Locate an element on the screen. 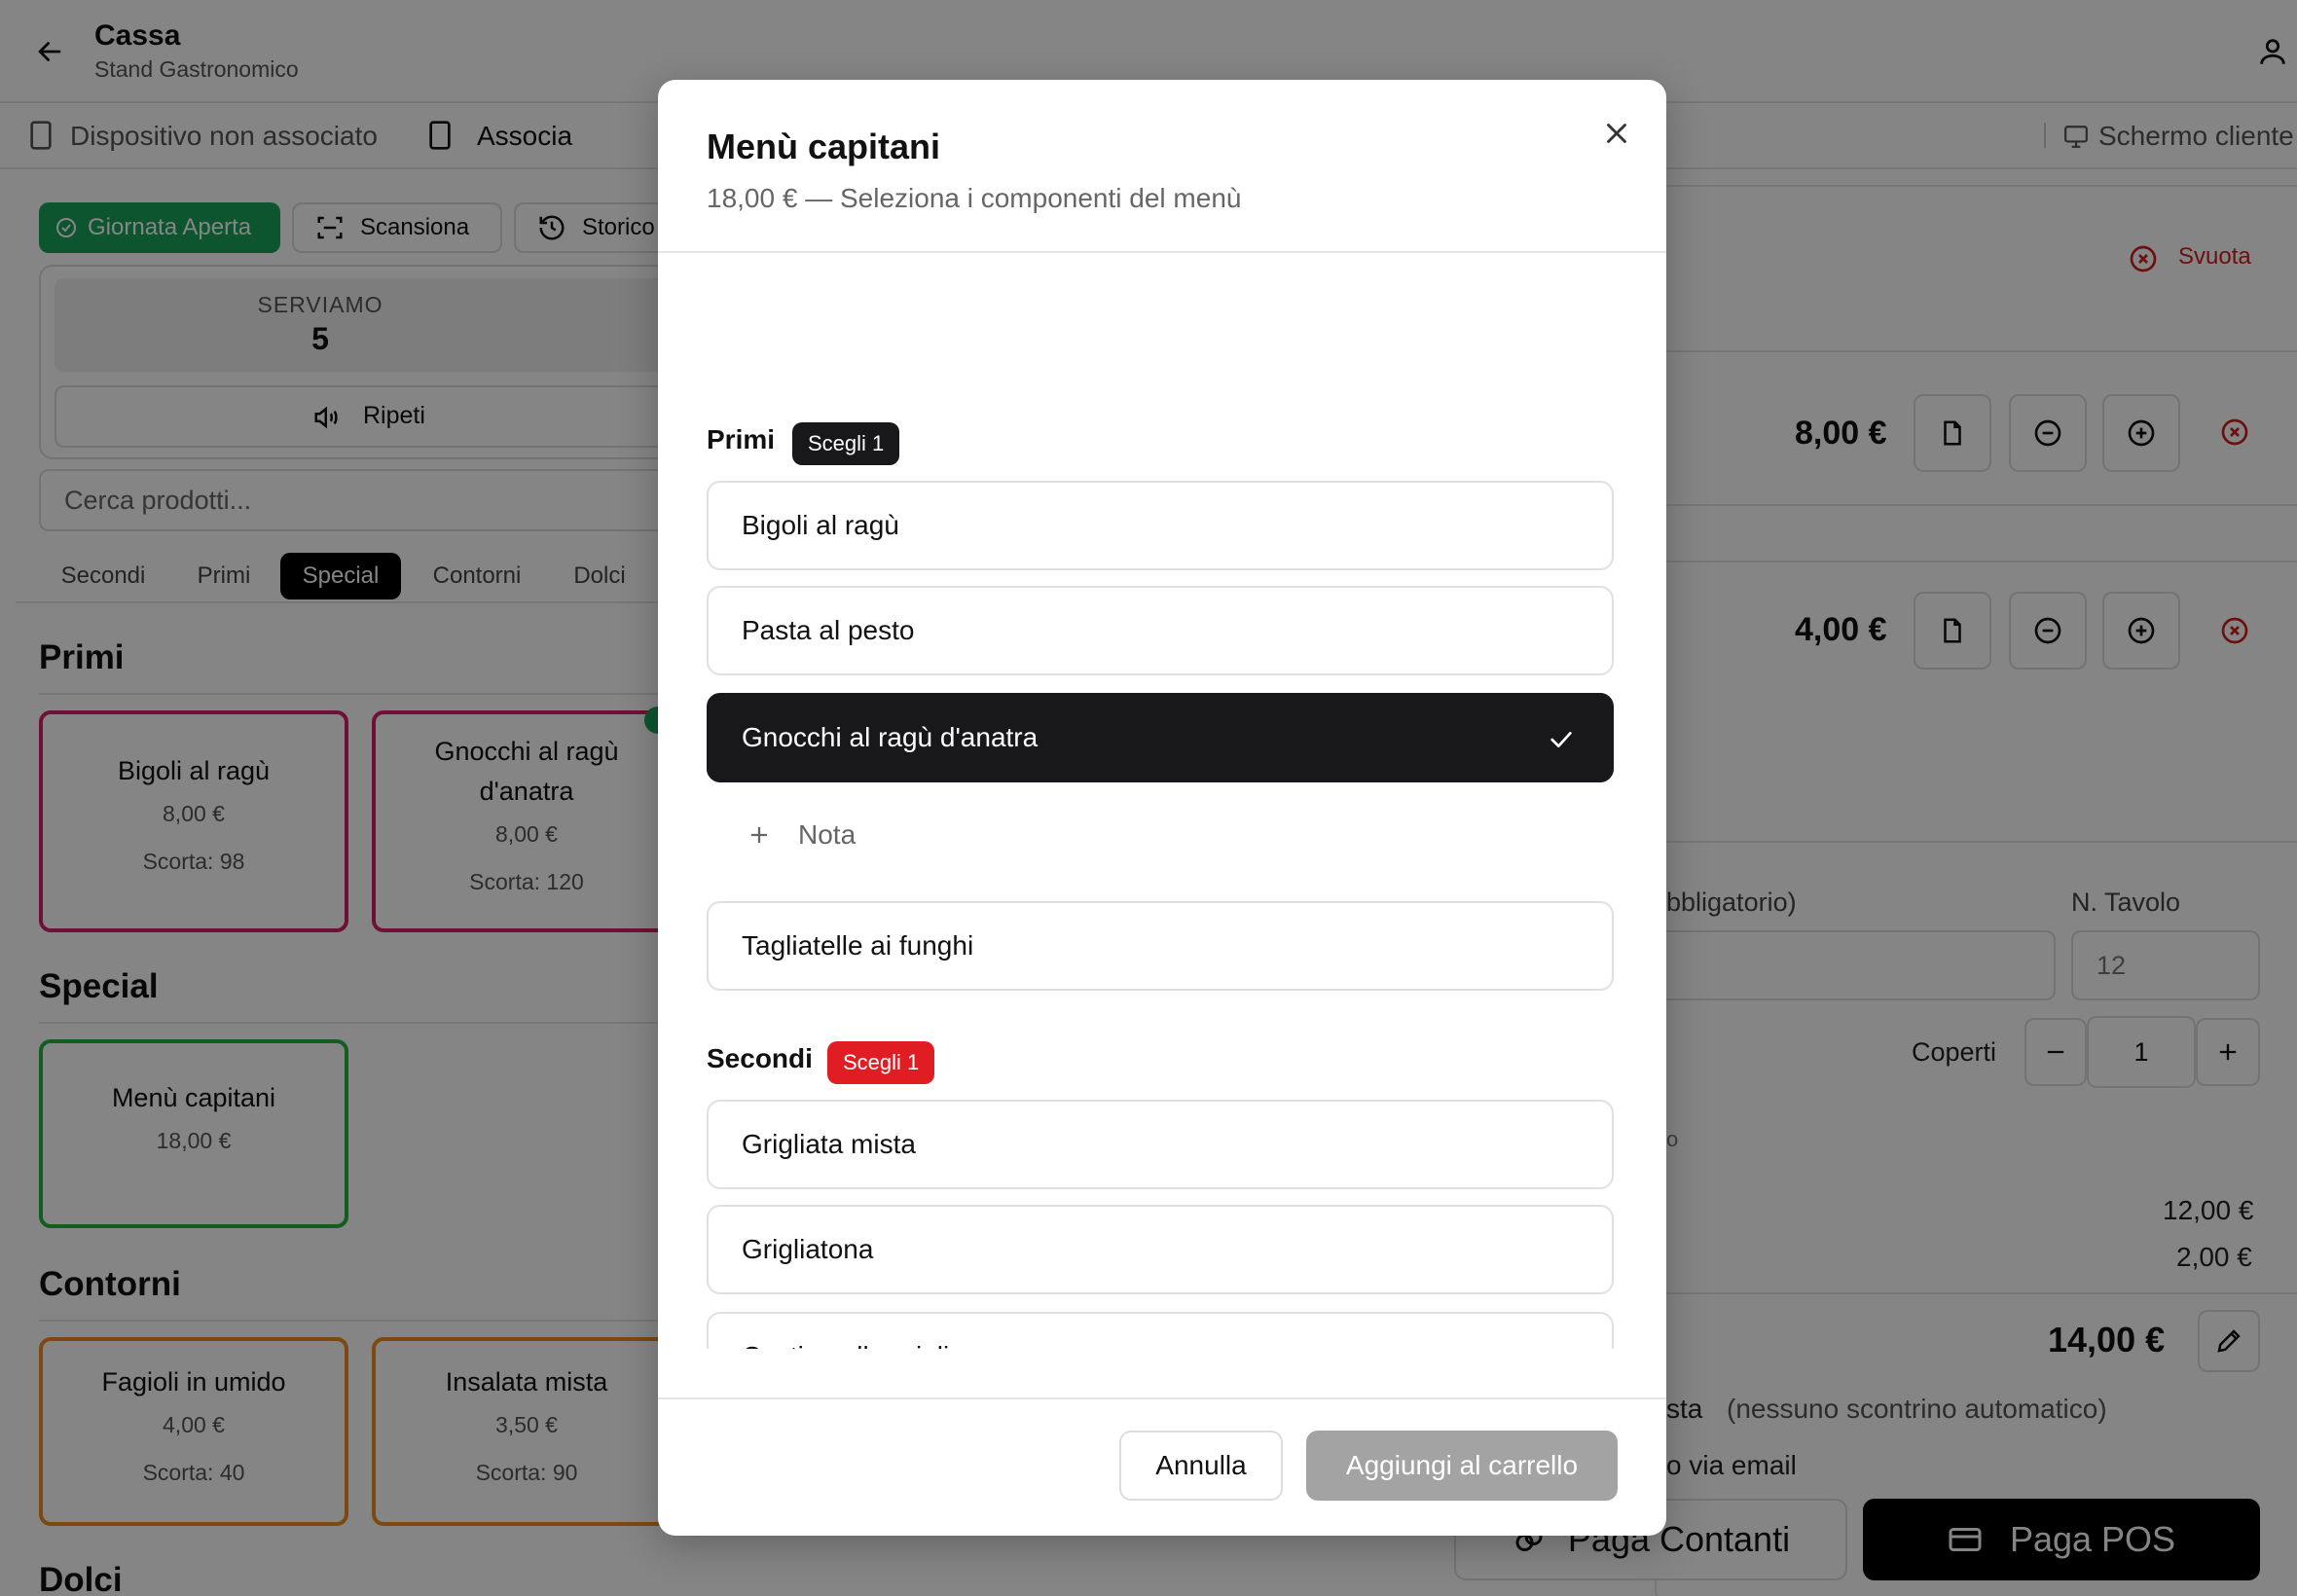 The height and width of the screenshot is (1596, 2297). option-label: Tagliatelle ai funghi is located at coordinates (858, 945).